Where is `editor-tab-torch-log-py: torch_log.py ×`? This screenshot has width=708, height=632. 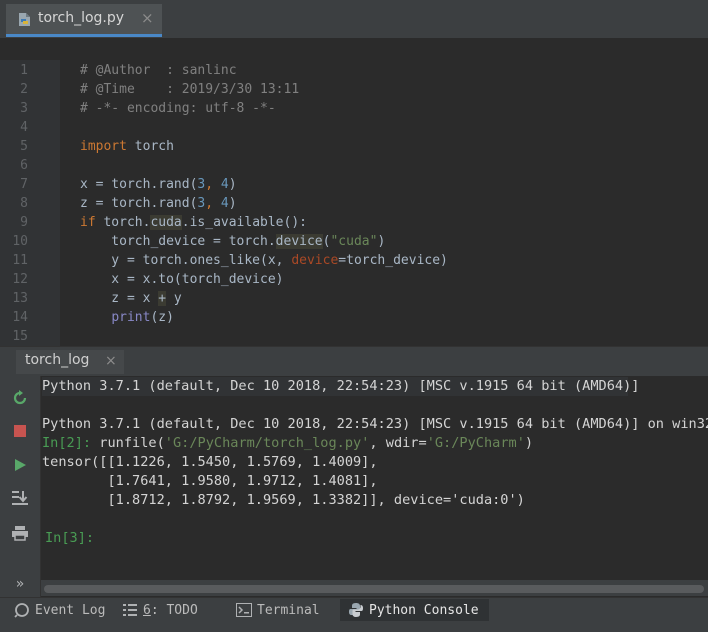 editor-tab-torch-log-py: torch_log.py × is located at coordinates (84, 20).